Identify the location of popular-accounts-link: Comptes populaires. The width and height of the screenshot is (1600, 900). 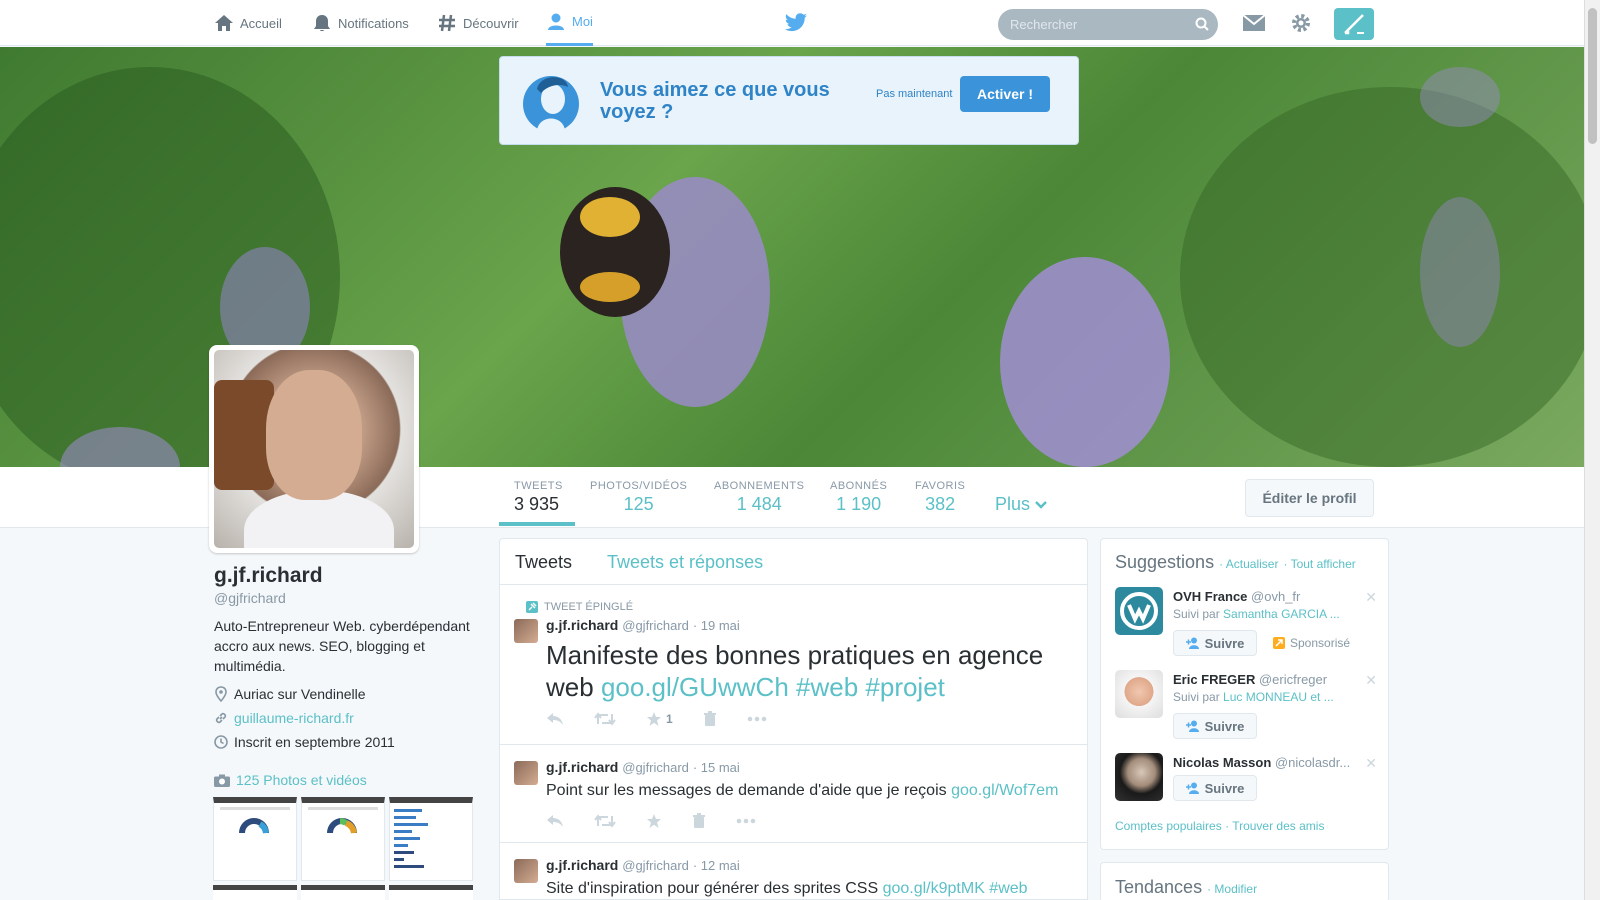
(1168, 826).